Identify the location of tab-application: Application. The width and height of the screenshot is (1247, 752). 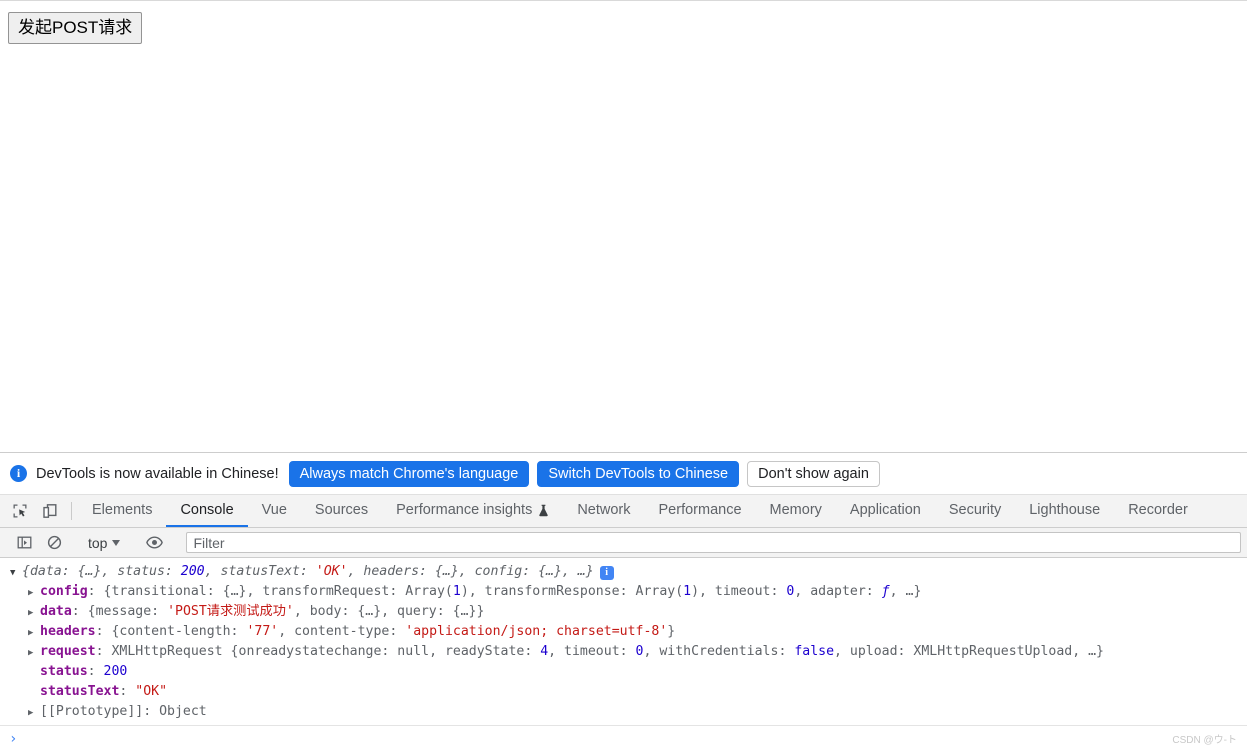
(885, 511).